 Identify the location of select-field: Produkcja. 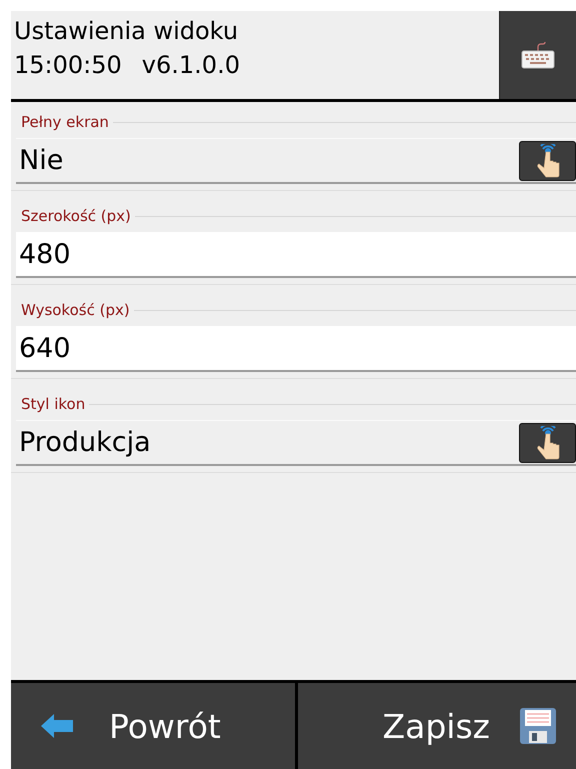
(296, 443).